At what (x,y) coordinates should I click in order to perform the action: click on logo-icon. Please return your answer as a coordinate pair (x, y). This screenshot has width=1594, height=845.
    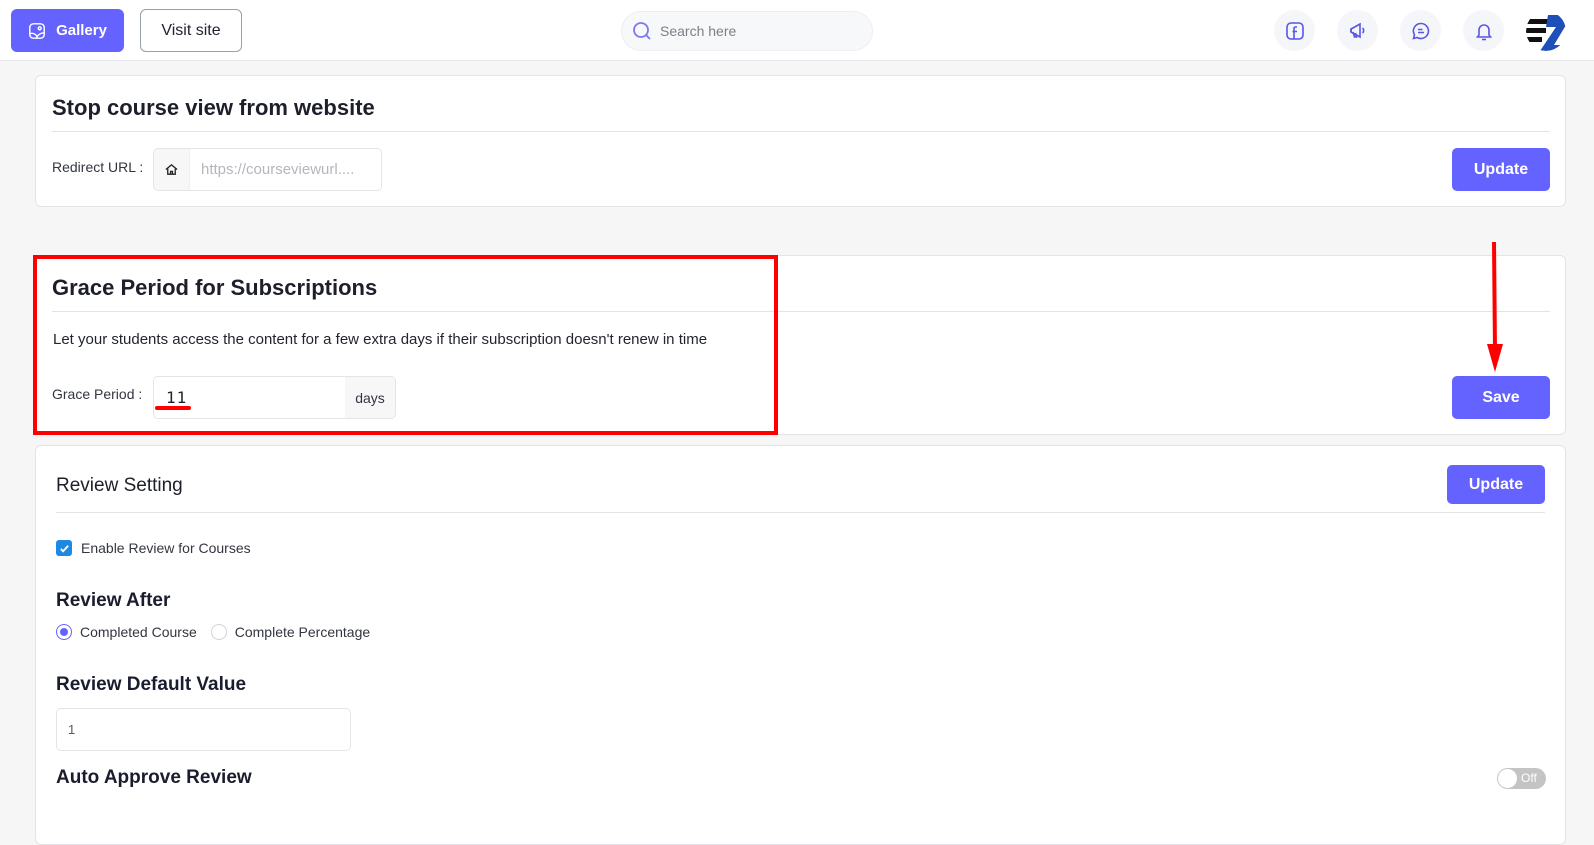
    Looking at the image, I should click on (1546, 31).